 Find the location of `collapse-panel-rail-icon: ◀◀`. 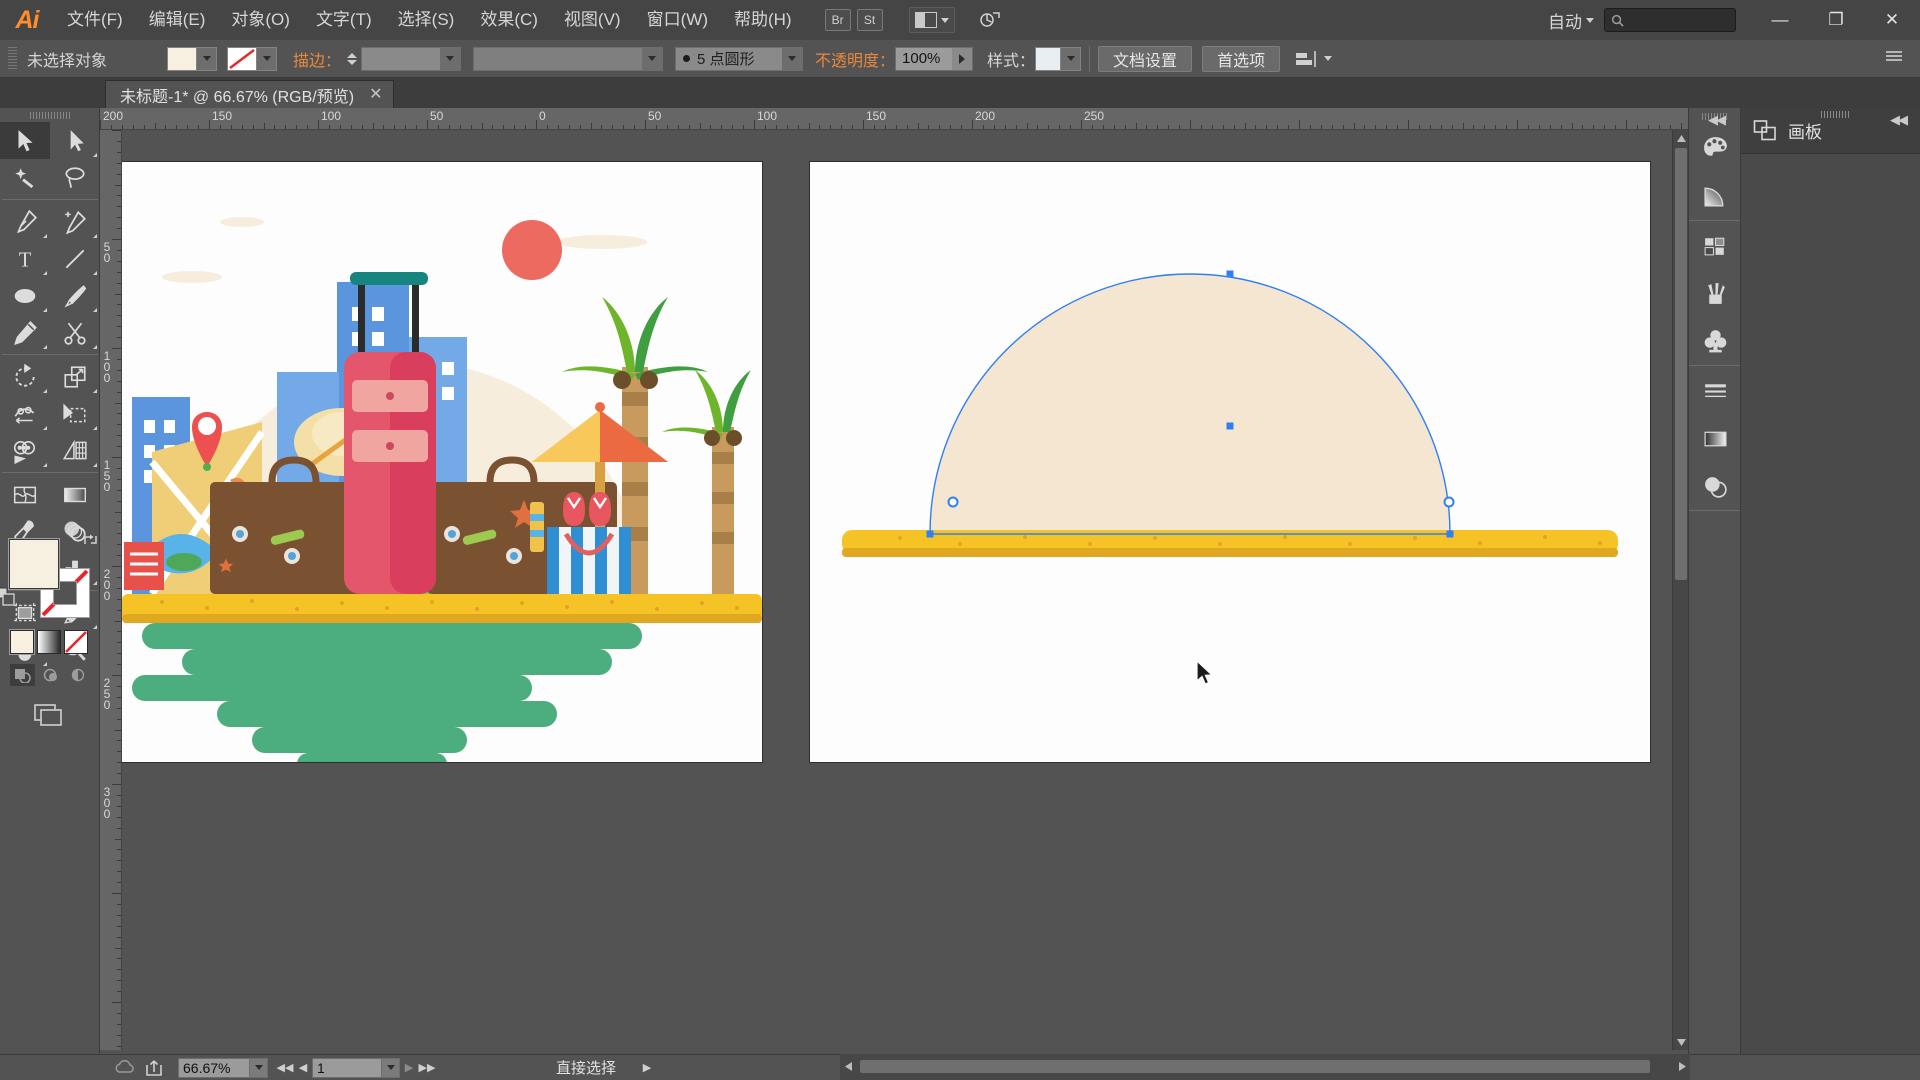

collapse-panel-rail-icon: ◀◀ is located at coordinates (1717, 120).